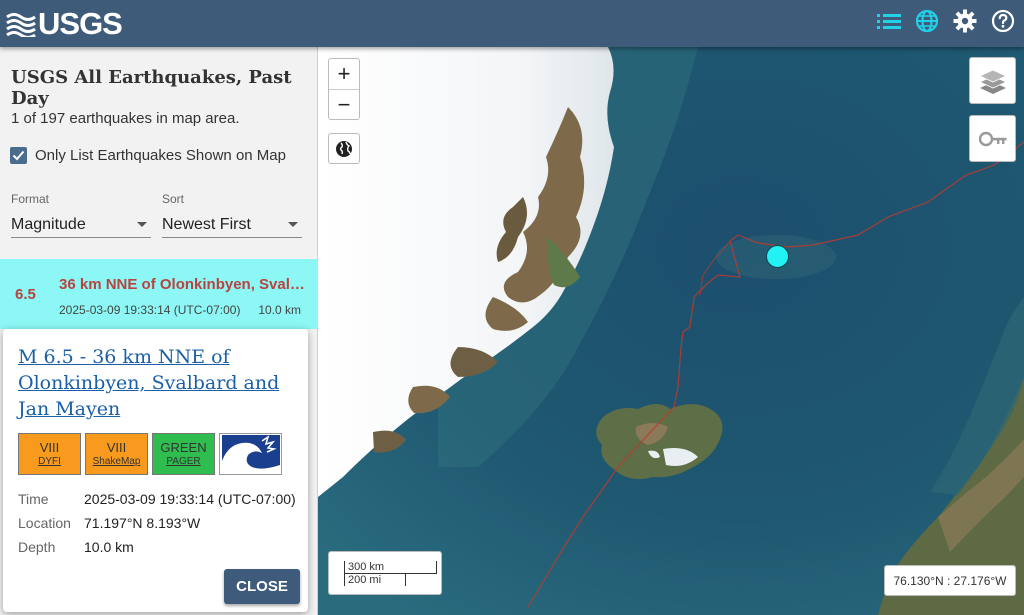 This screenshot has width=1024, height=615. What do you see at coordinates (183, 461) in the screenshot?
I see `pager-label: PAGER` at bounding box center [183, 461].